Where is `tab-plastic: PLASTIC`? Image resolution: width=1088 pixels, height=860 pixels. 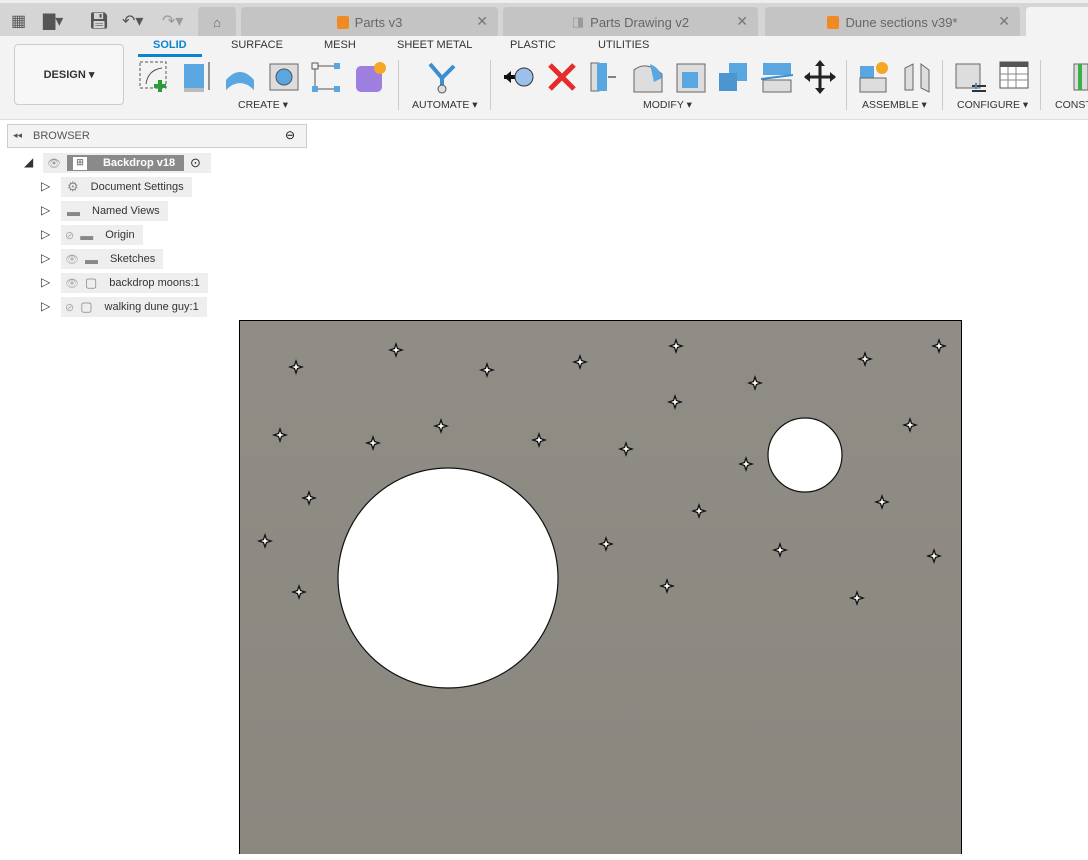
tab-plastic: PLASTIC is located at coordinates (533, 45).